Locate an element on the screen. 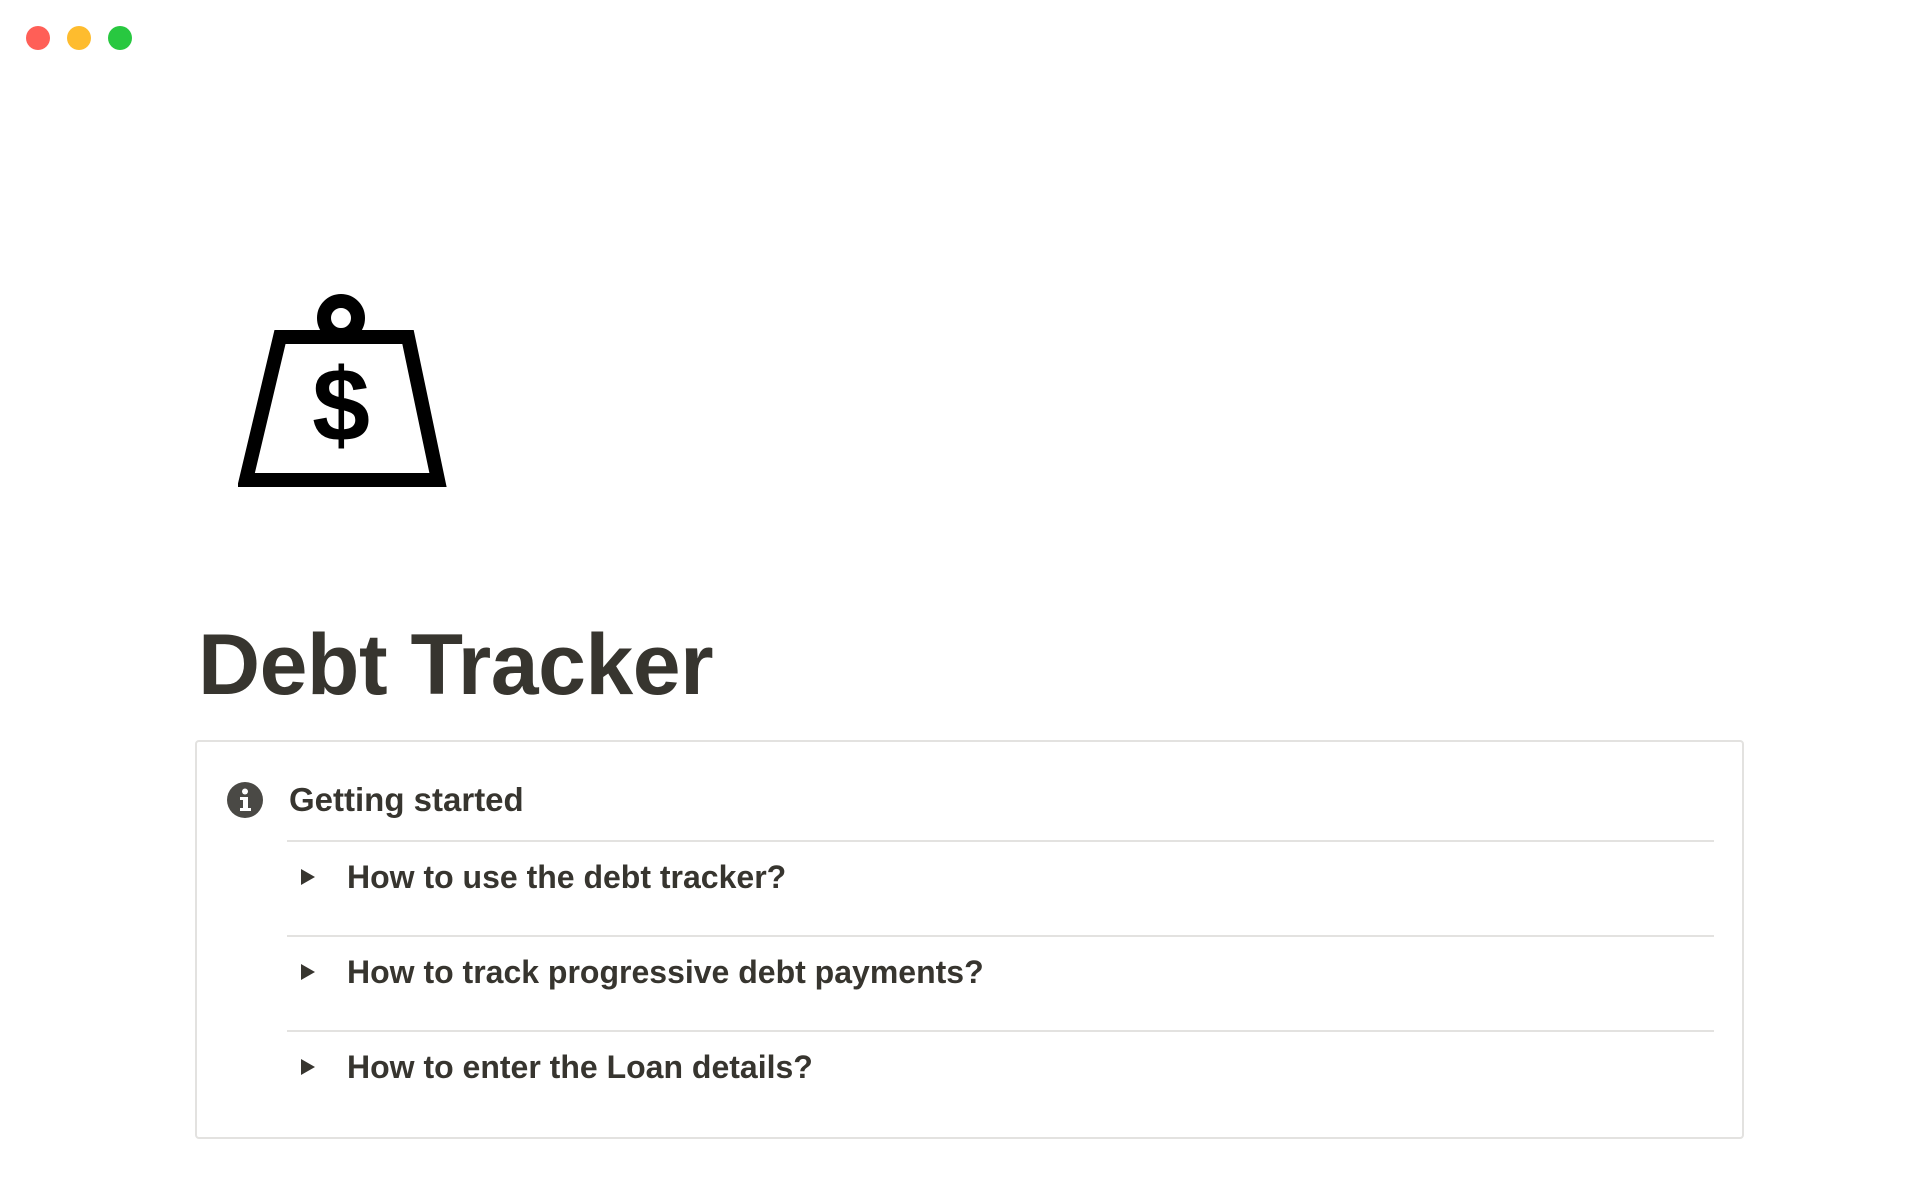  close-window-button is located at coordinates (38, 38).